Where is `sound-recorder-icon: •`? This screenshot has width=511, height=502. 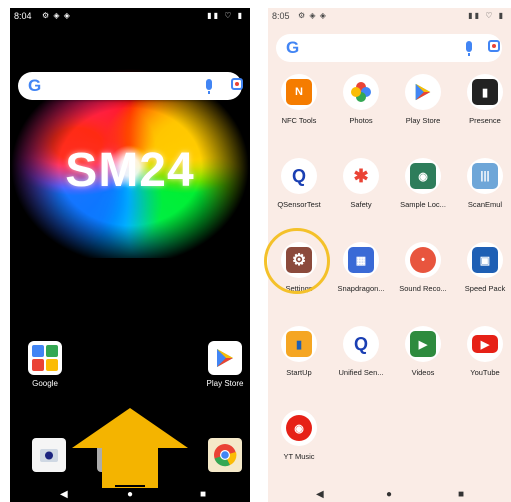
sound-recorder-icon: • is located at coordinates (423, 260).